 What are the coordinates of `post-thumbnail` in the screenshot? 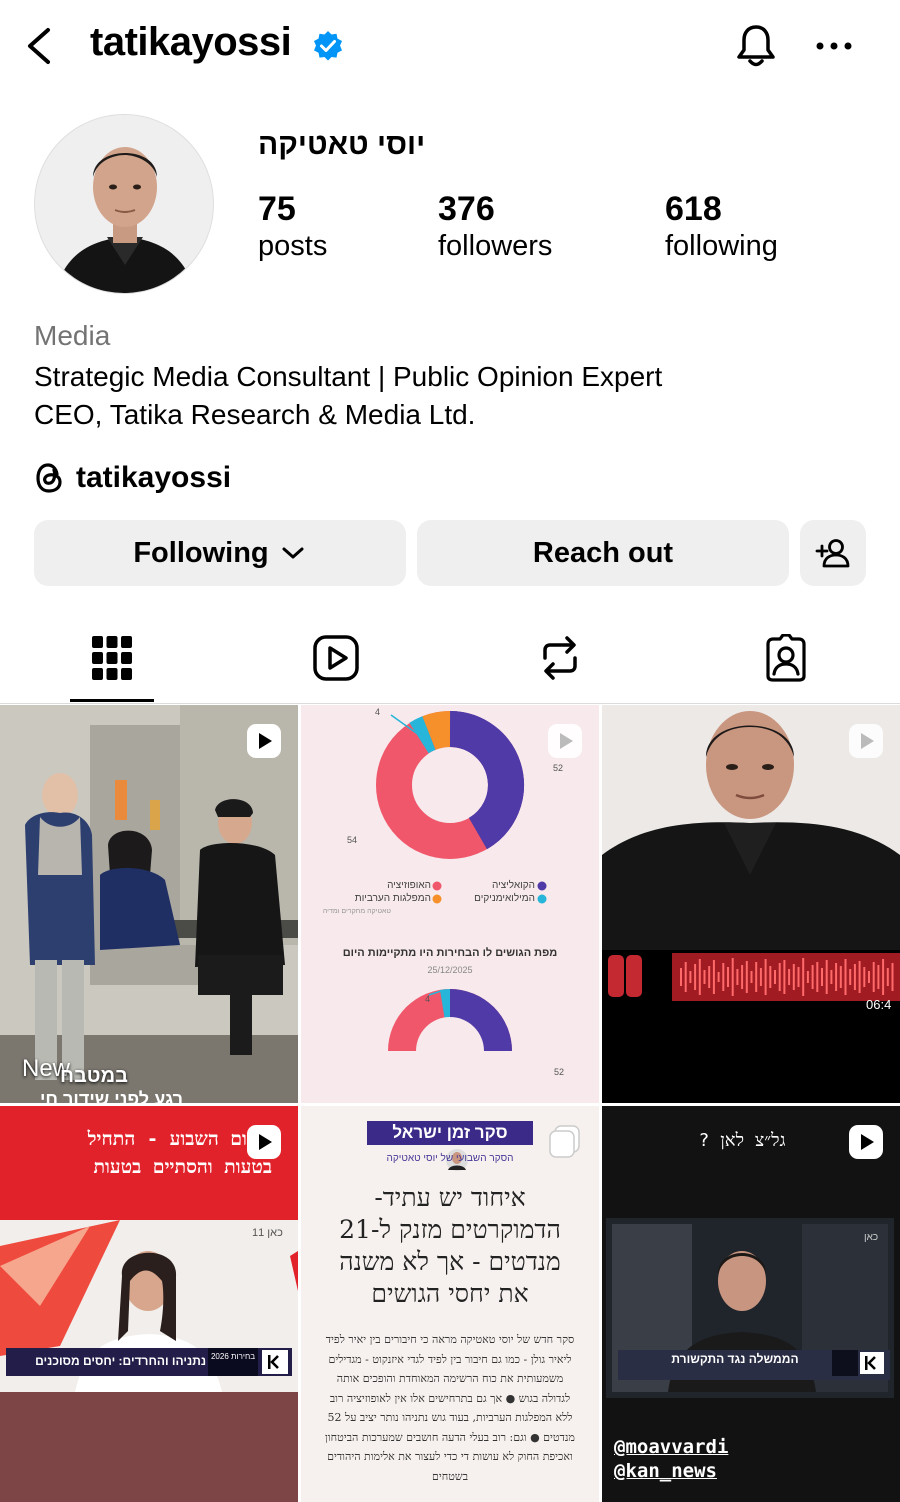 It's located at (751, 904).